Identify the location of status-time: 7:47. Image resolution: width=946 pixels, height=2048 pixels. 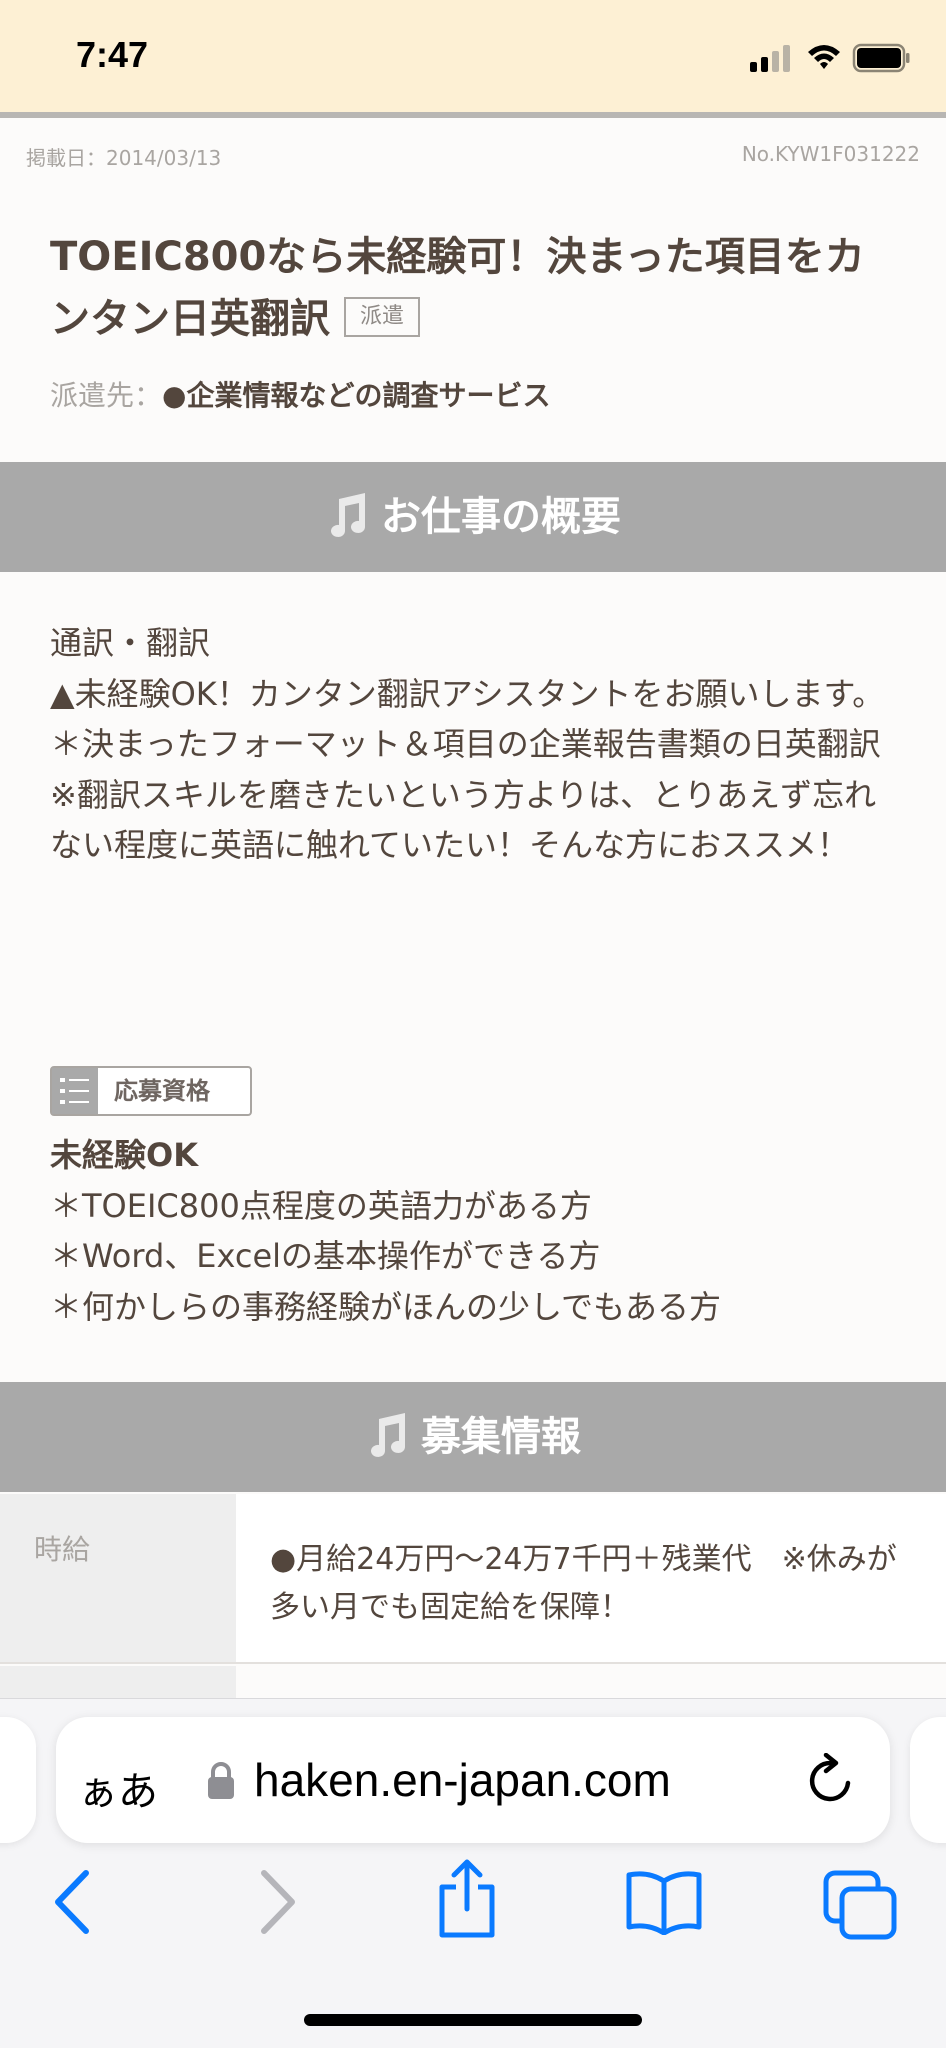
(112, 54).